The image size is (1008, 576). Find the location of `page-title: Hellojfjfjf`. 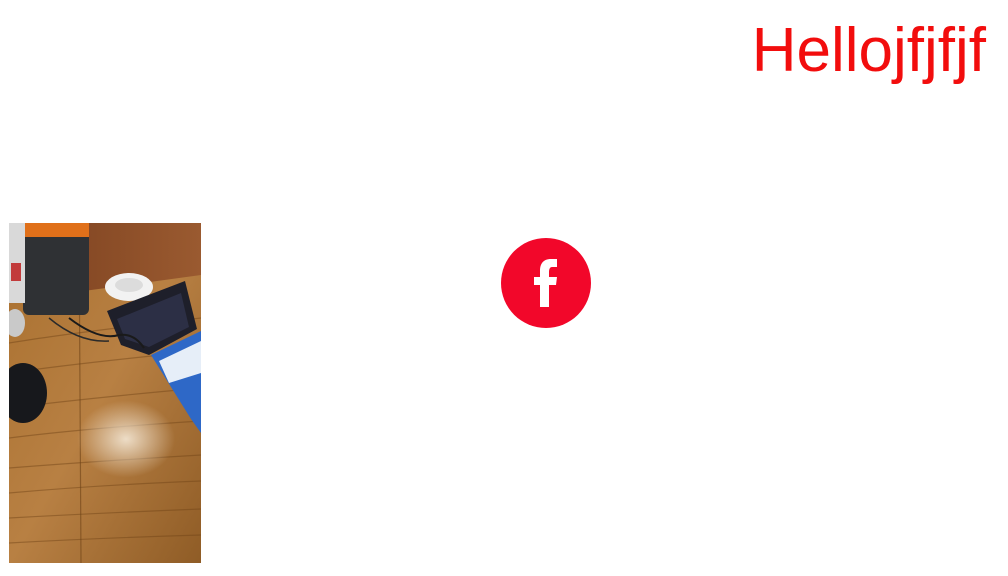

page-title: Hellojfjfjf is located at coordinates (868, 50).